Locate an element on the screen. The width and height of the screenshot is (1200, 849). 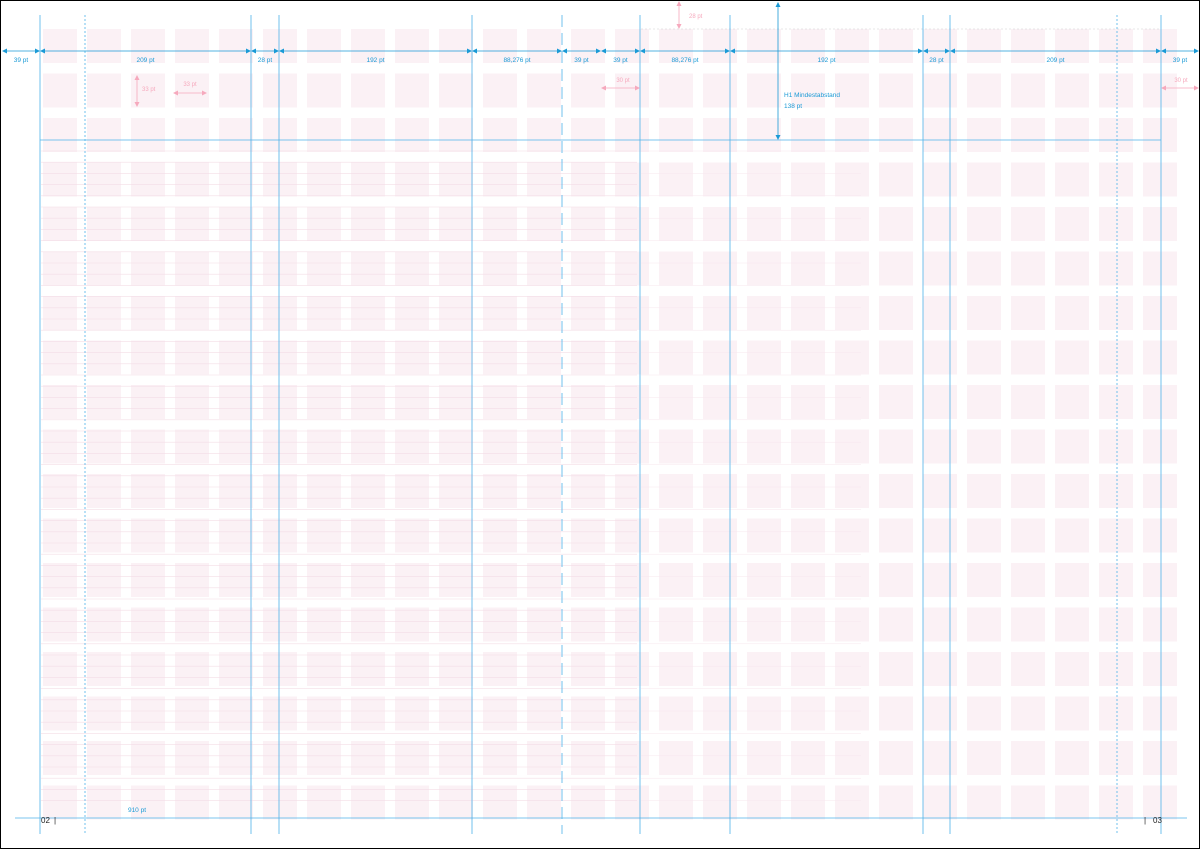
dimension-arrow-arrow-right is located at coordinates (920, 51).